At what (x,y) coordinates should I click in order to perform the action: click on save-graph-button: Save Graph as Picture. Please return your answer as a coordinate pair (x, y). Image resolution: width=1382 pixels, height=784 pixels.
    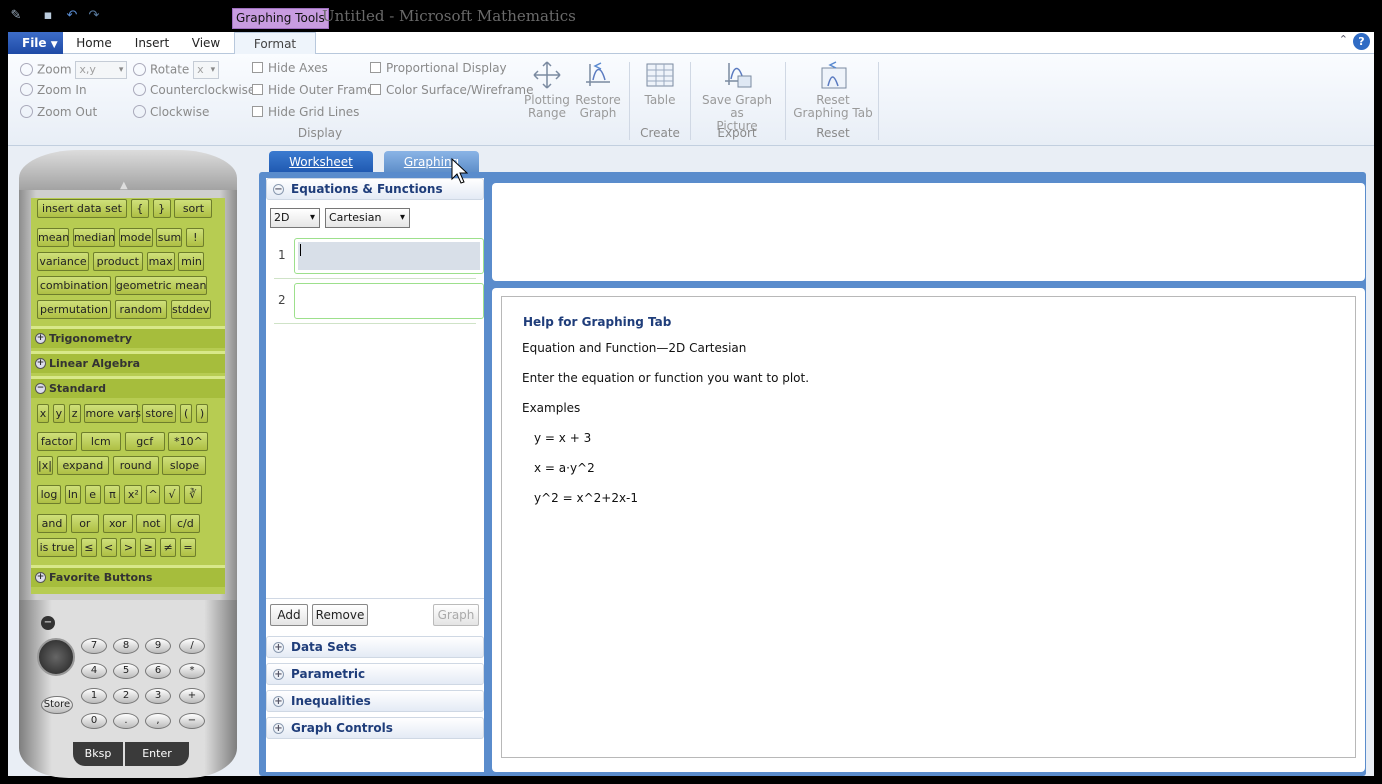
    Looking at the image, I should click on (737, 96).